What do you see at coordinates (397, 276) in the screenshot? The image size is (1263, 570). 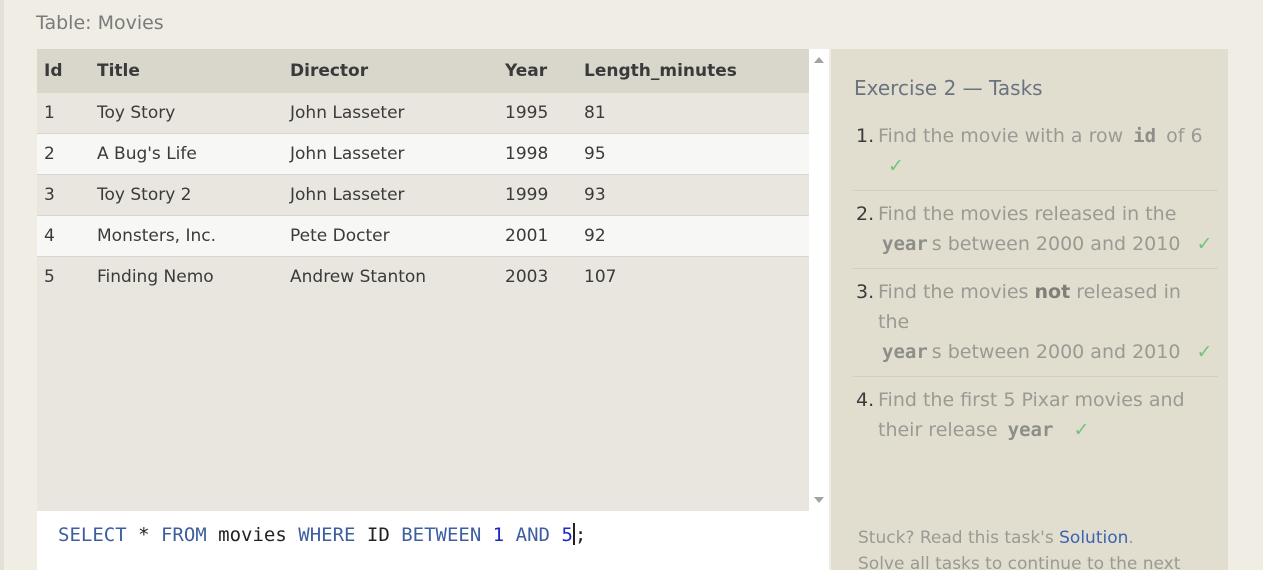 I see `cell-director: Andrew Stanton` at bounding box center [397, 276].